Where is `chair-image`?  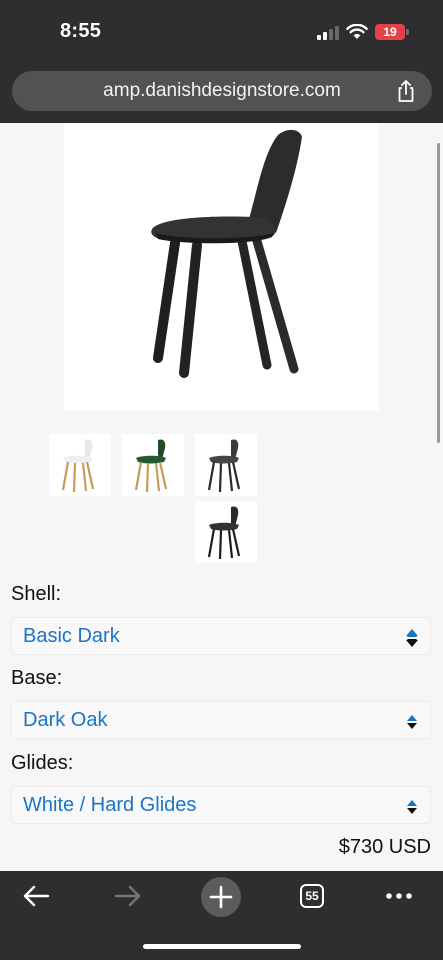 chair-image is located at coordinates (226, 253).